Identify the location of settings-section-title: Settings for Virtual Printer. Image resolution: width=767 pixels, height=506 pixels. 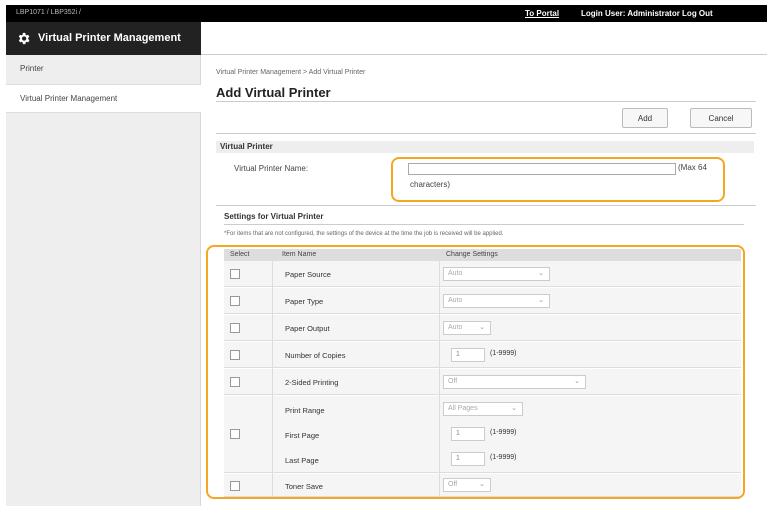
(274, 216).